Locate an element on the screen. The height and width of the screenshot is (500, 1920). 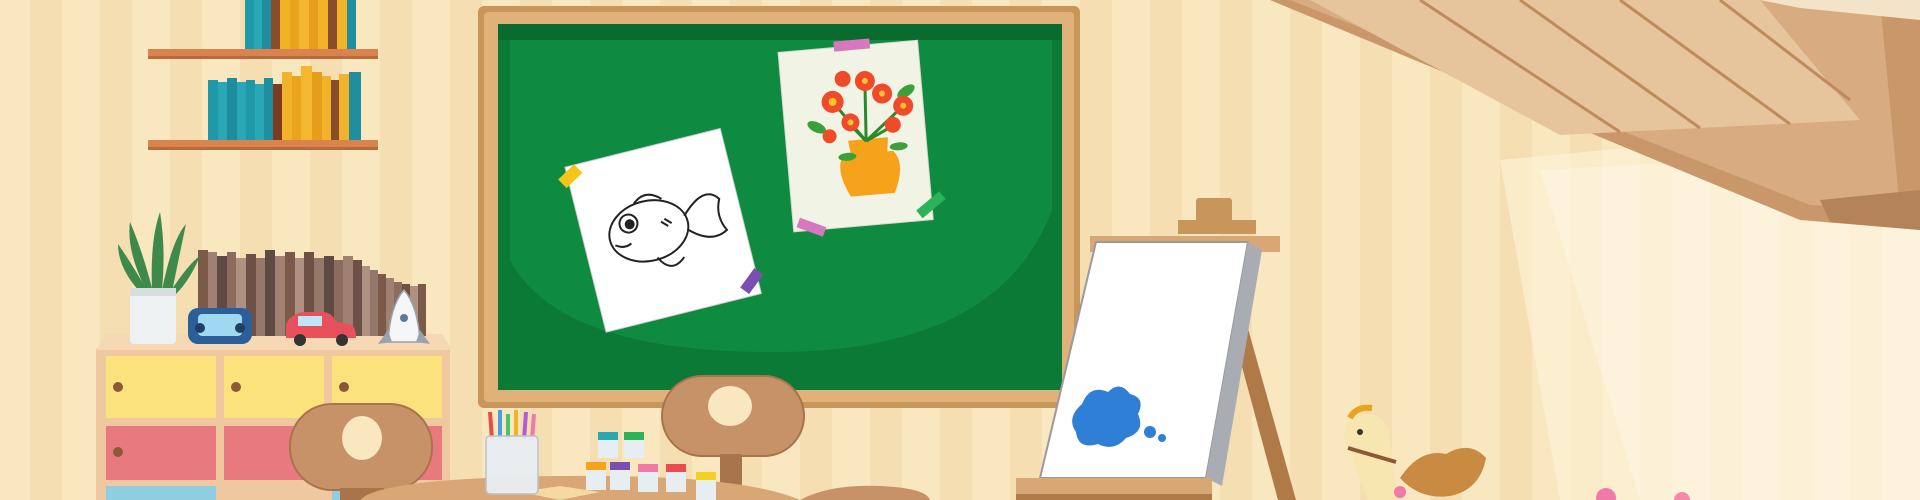
toy-radio is located at coordinates (220, 326).